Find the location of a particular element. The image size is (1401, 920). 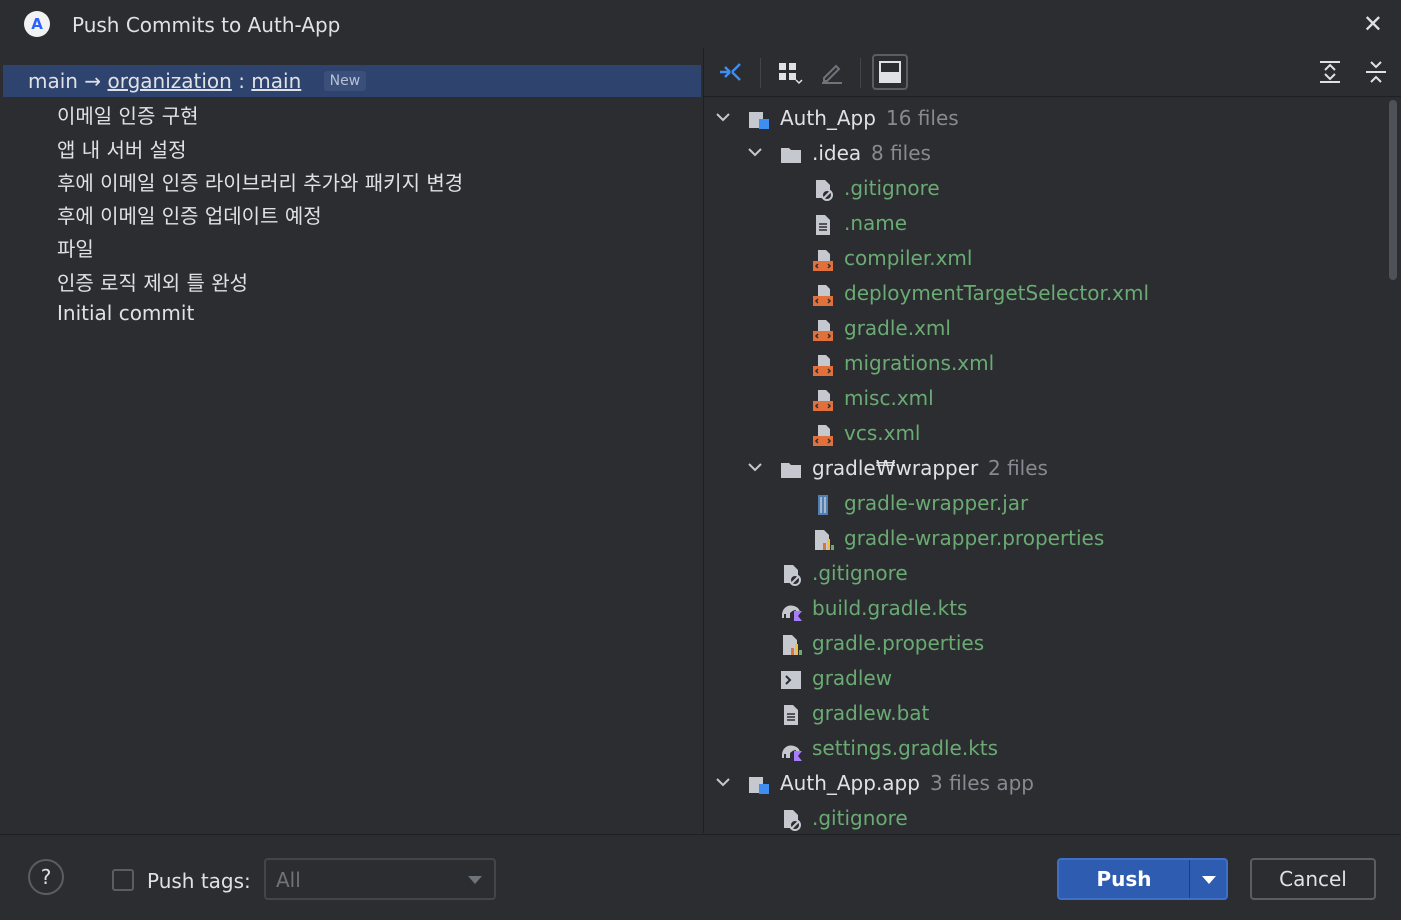

tree-file-row: gradle-wrapper.jar is located at coordinates (1044, 503).